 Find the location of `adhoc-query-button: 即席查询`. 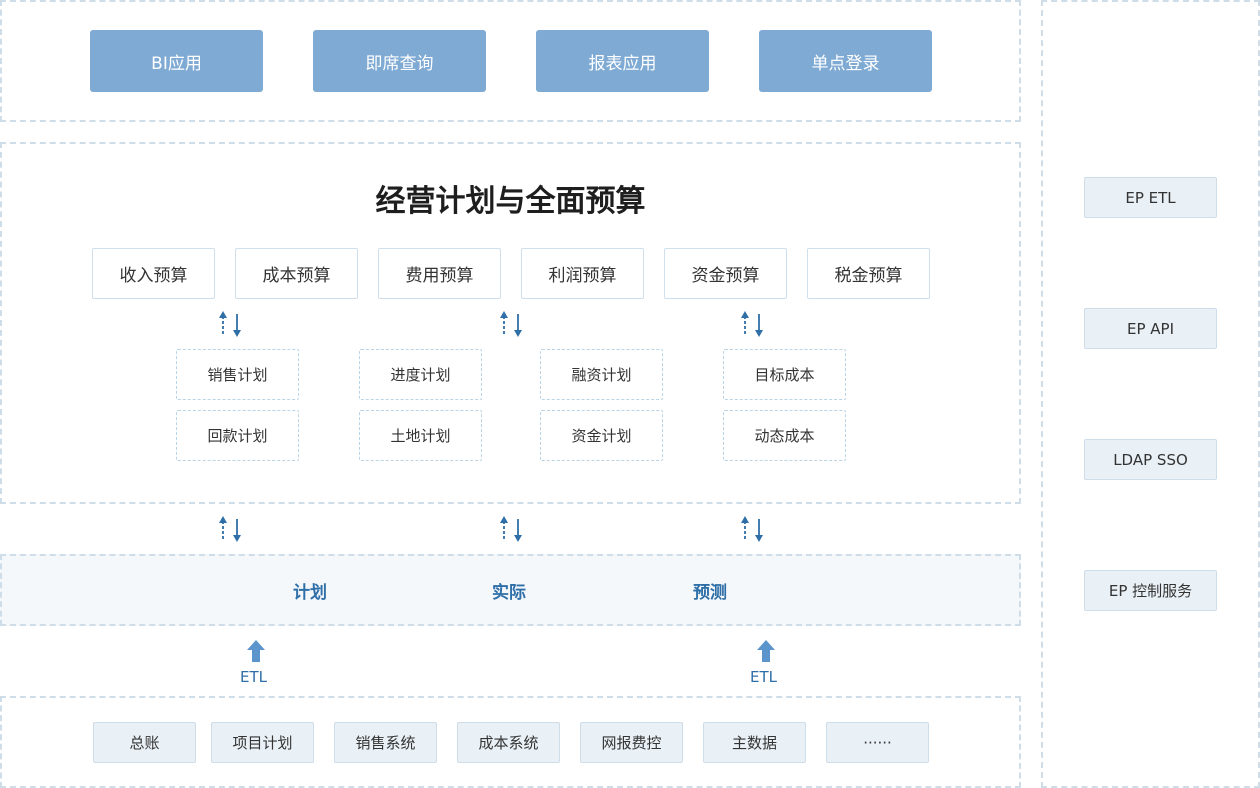

adhoc-query-button: 即席查询 is located at coordinates (399, 61).